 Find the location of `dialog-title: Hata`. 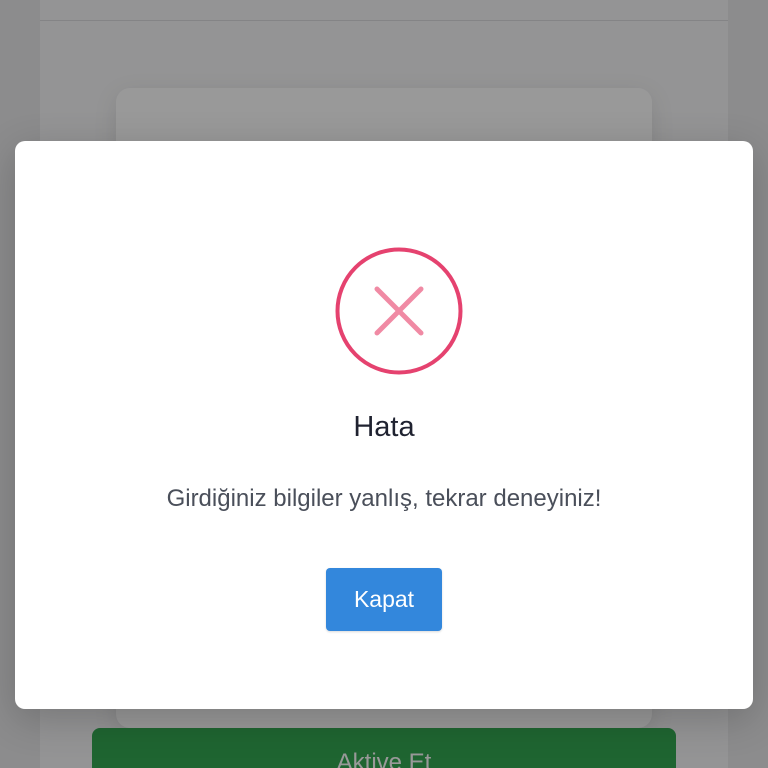

dialog-title: Hata is located at coordinates (384, 427).